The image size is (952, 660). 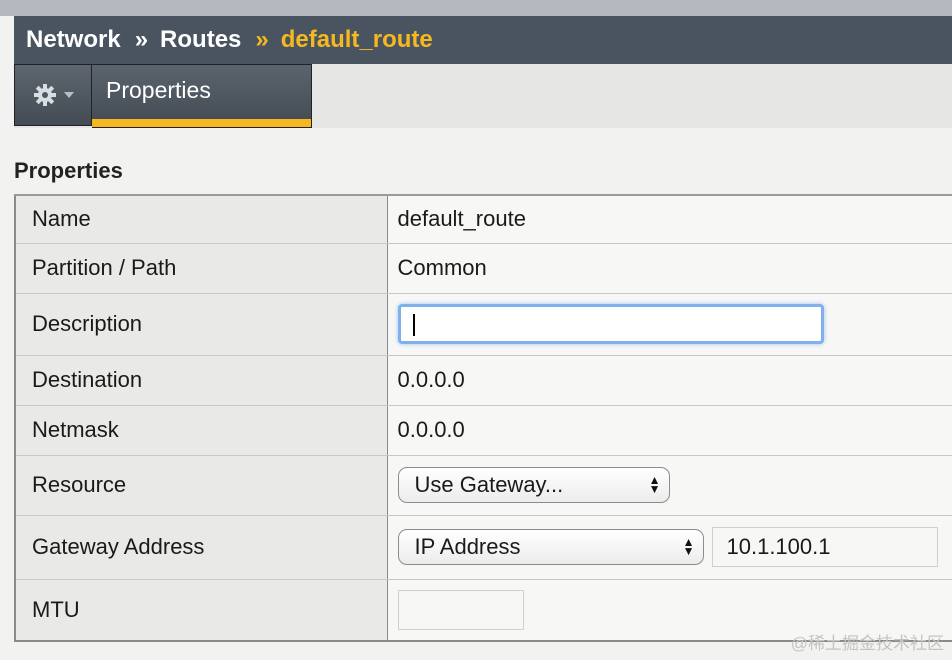 I want to click on name-value: default_route, so click(x=669, y=219).